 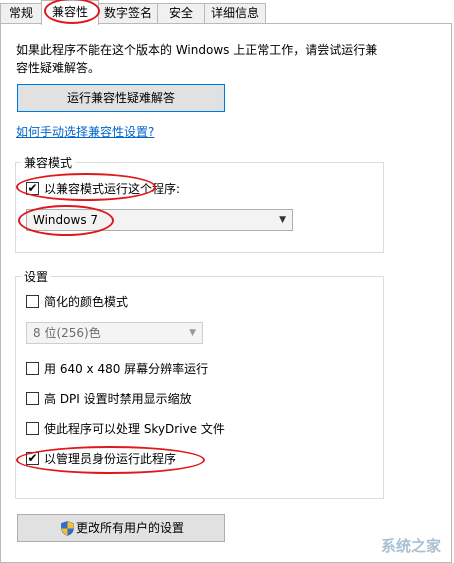 I want to click on tab-compatibility: 兼容性, so click(x=70, y=12).